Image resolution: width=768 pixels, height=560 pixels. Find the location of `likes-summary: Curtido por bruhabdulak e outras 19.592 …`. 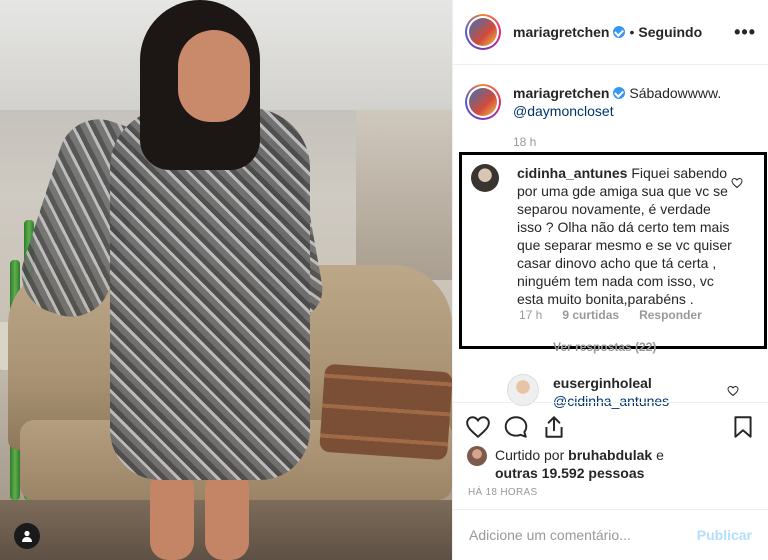

likes-summary: Curtido por bruhabdulak e outras 19.592 … is located at coordinates (611, 464).